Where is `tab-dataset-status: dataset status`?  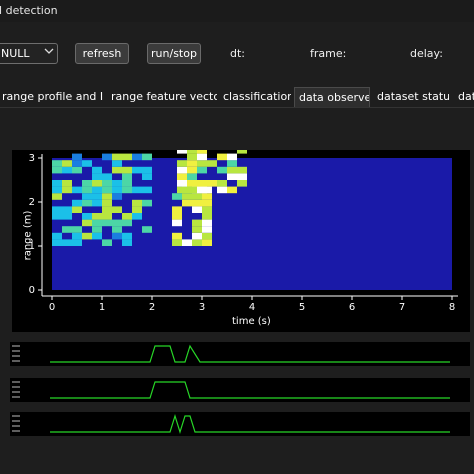 tab-dataset-status: dataset status is located at coordinates (411, 97).